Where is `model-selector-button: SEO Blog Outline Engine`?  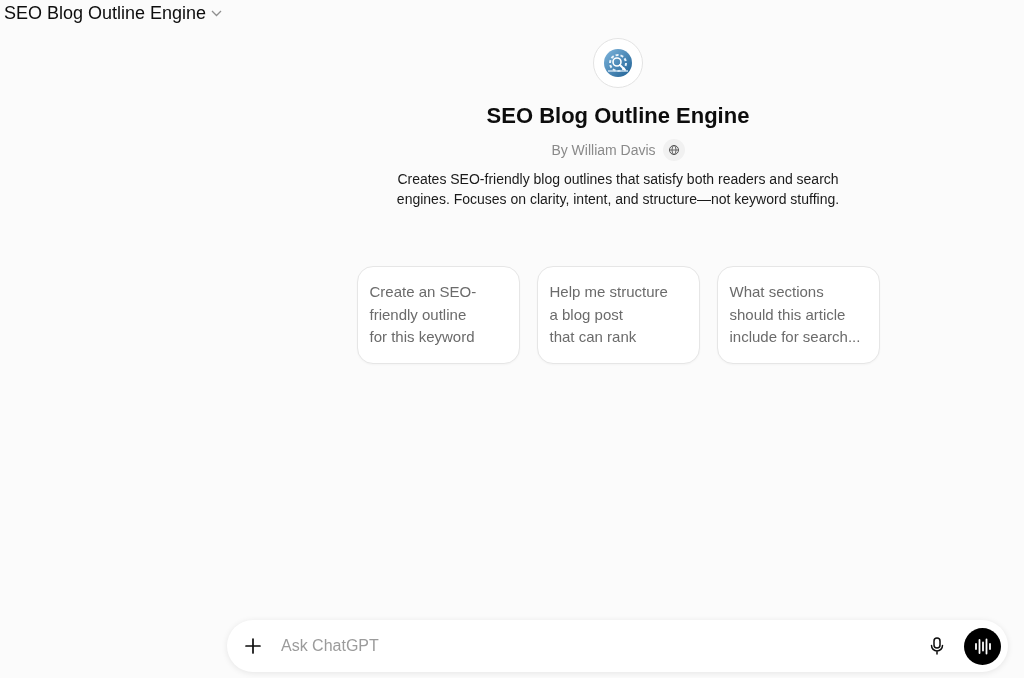
model-selector-button: SEO Blog Outline Engine is located at coordinates (113, 13).